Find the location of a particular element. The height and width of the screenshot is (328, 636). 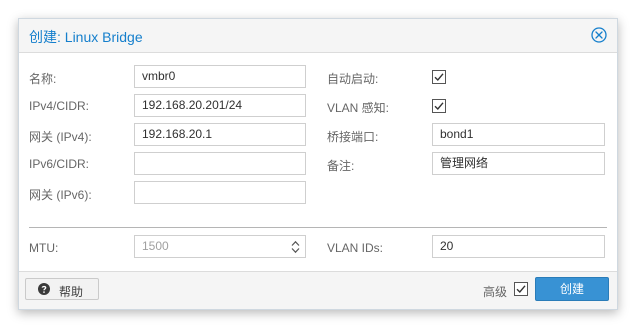

vlan-ids-label: VLAN IDs: is located at coordinates (355, 248).